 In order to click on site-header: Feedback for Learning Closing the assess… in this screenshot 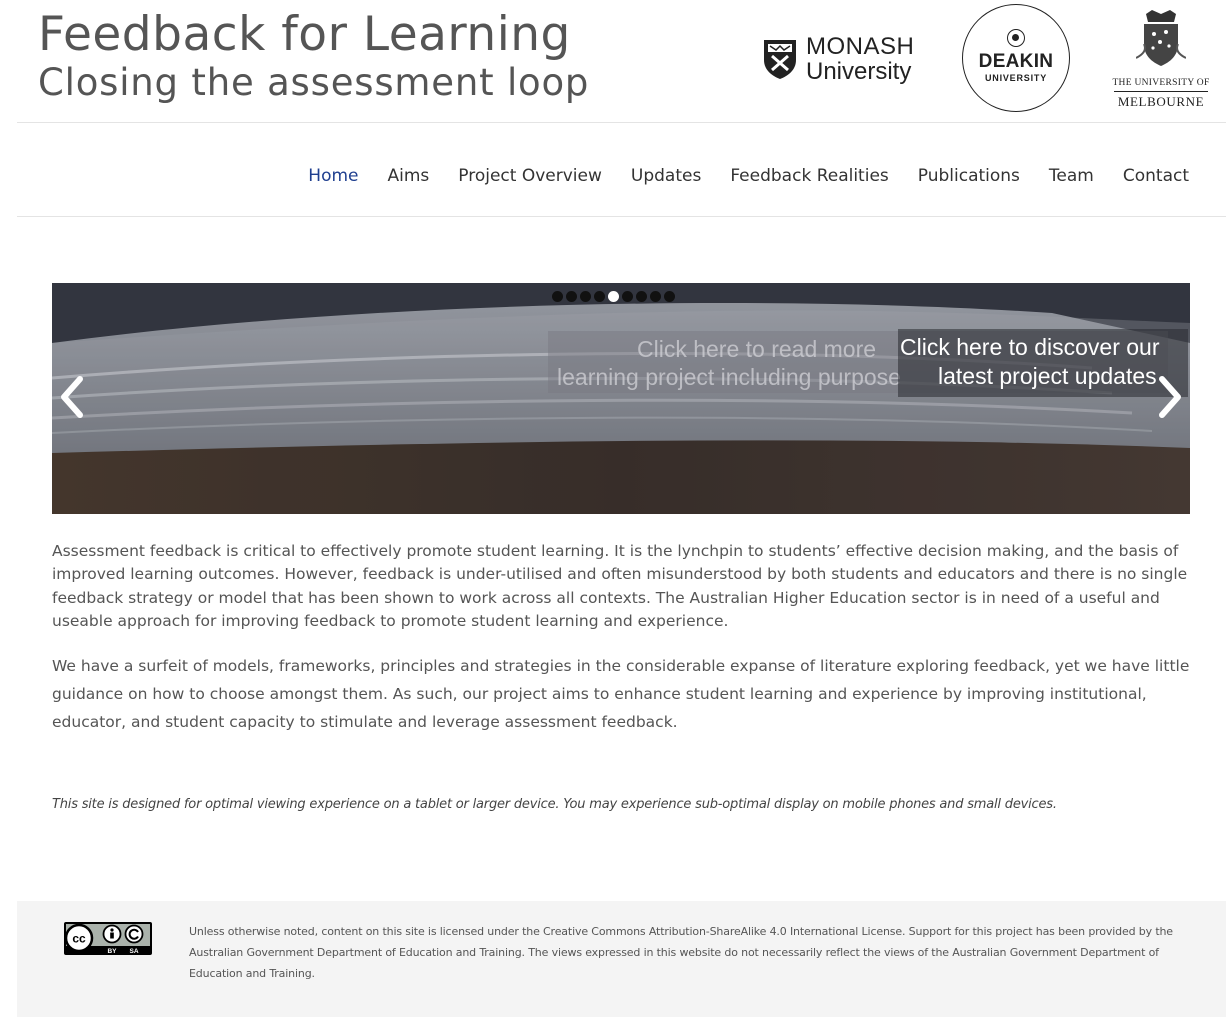, I will do `click(613, 61)`.